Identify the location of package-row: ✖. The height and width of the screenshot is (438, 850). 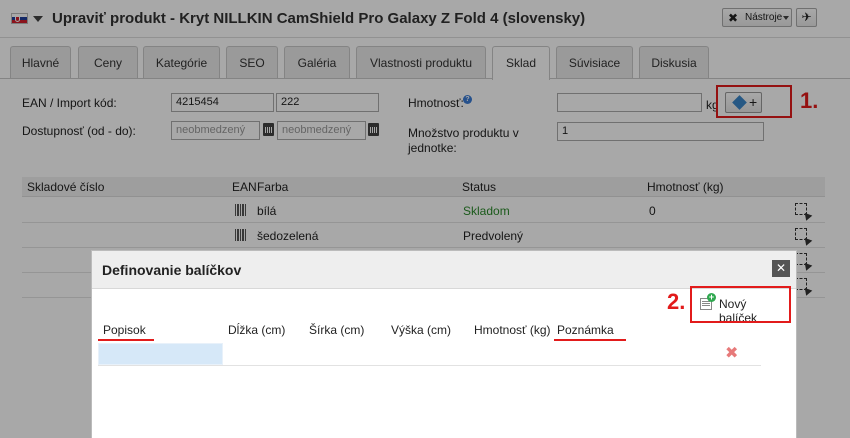
(429, 354).